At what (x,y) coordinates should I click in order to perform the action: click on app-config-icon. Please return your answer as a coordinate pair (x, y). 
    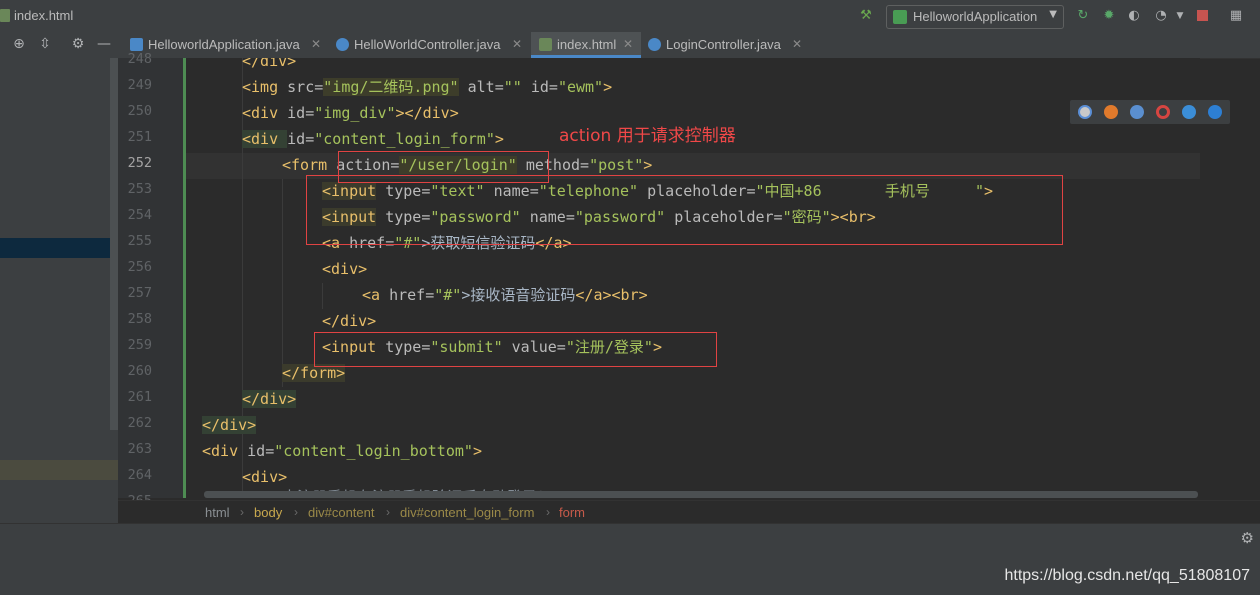
    Looking at the image, I should click on (900, 17).